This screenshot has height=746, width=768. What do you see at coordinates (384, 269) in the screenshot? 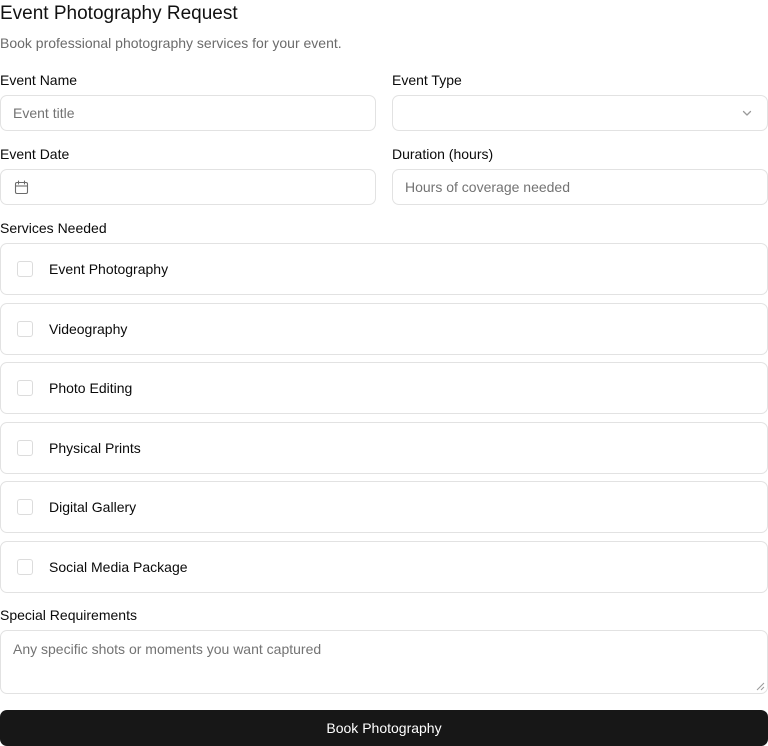
I see `service-option-event-photography: Event Photography` at bounding box center [384, 269].